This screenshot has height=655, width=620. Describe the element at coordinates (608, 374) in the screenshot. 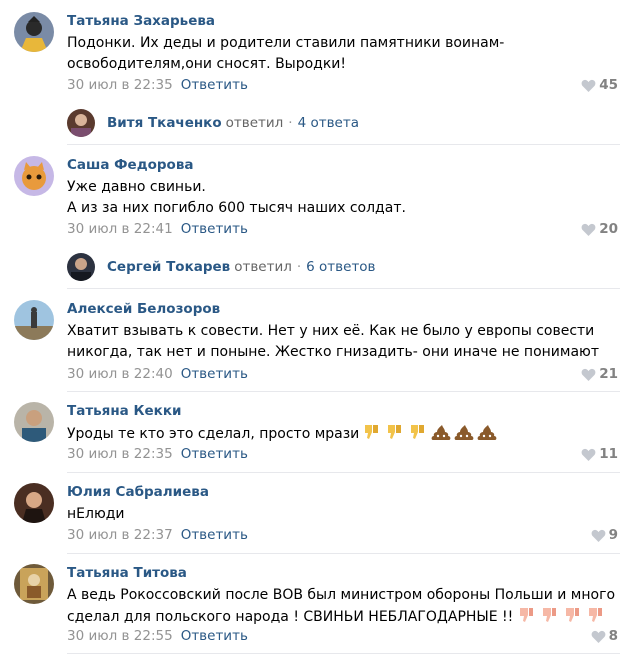

I see `like-count: 21` at that location.